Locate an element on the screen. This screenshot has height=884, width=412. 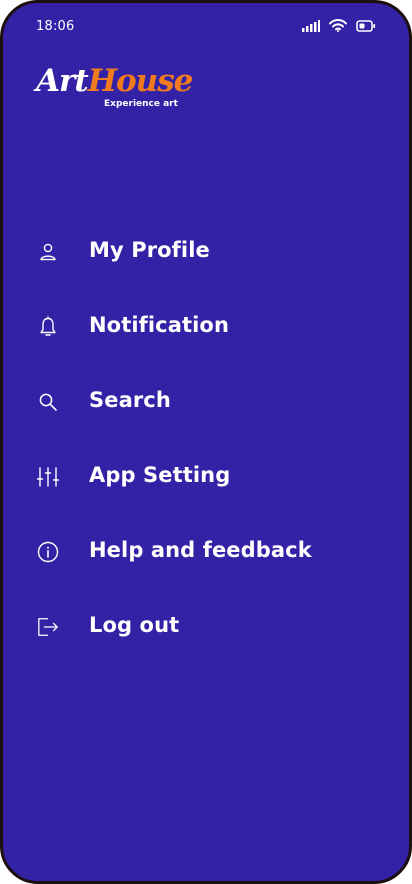
arthouse-logo: ArtHouse Experience art is located at coordinates (114, 88).